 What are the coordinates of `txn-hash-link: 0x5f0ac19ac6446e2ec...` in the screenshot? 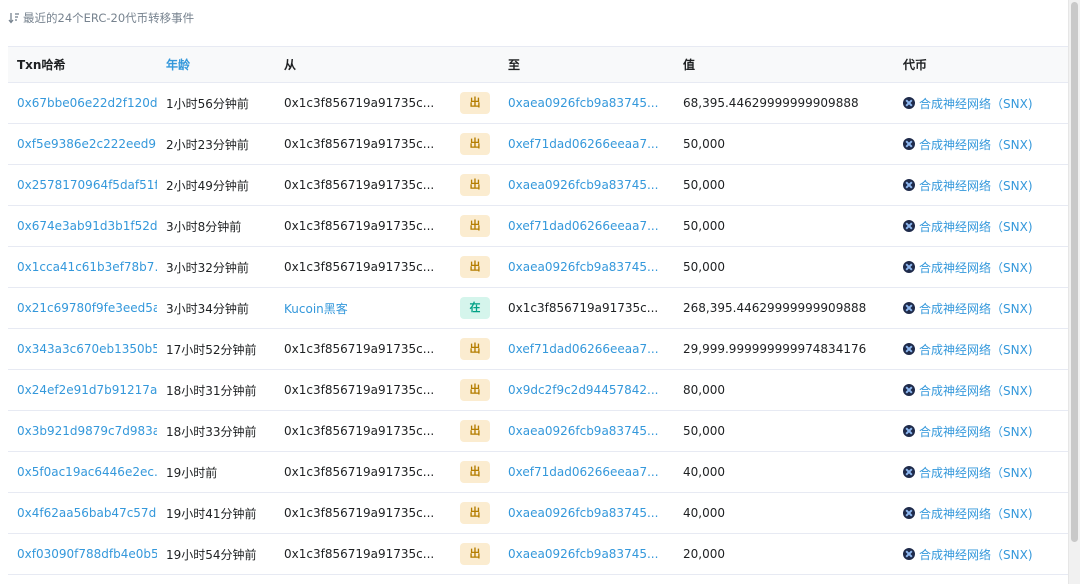 It's located at (82, 472).